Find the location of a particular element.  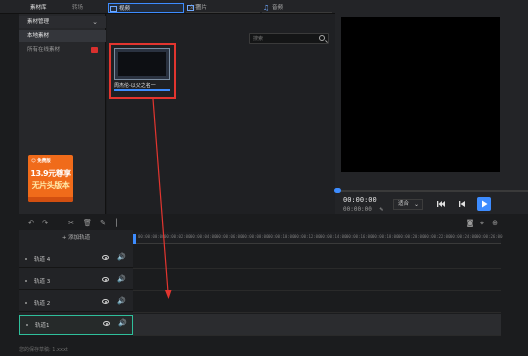

location-icon: ⌖ is located at coordinates (482, 223).